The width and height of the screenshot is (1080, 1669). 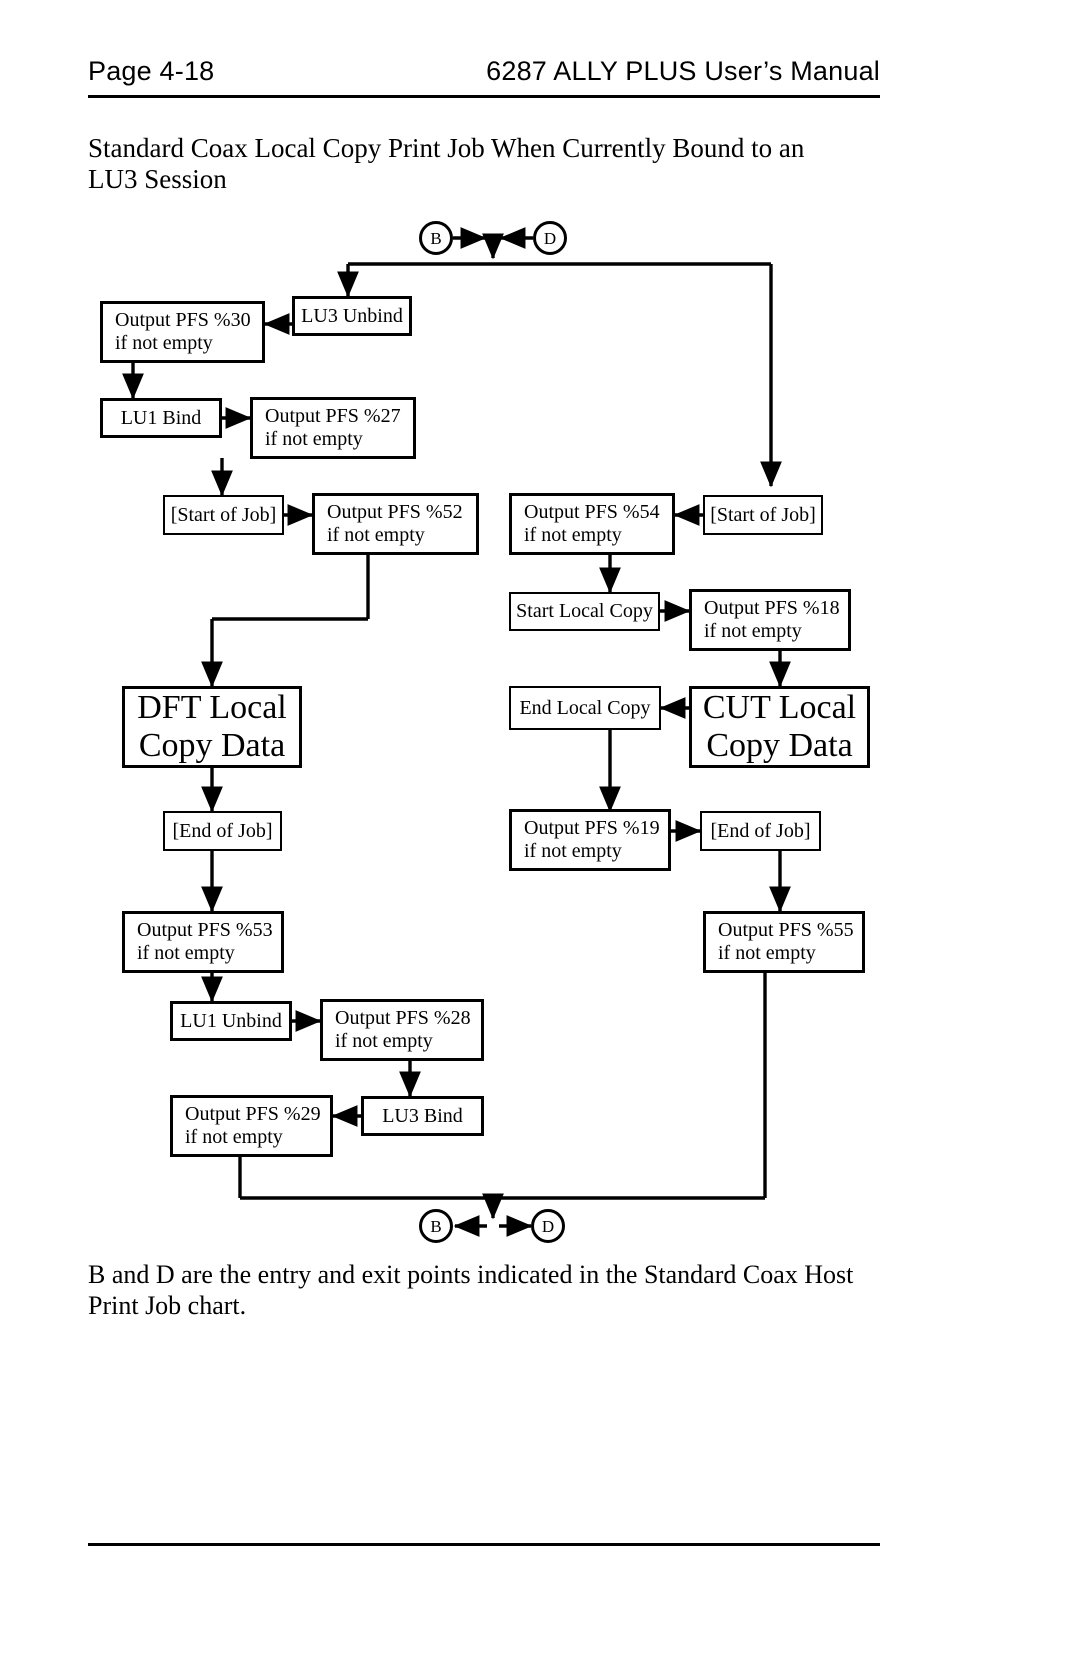 I want to click on node-lu1-bind: LU1 Bind, so click(x=161, y=418).